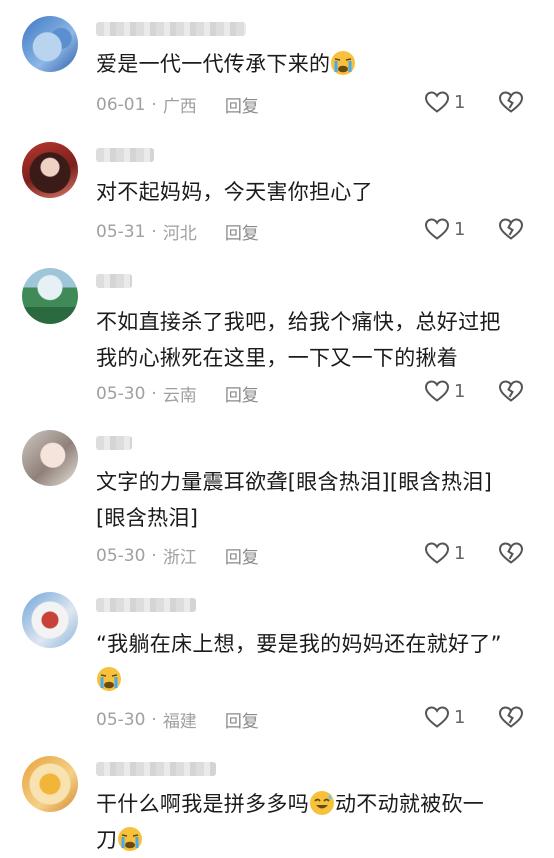  I want to click on comment-region: 云南, so click(179, 396).